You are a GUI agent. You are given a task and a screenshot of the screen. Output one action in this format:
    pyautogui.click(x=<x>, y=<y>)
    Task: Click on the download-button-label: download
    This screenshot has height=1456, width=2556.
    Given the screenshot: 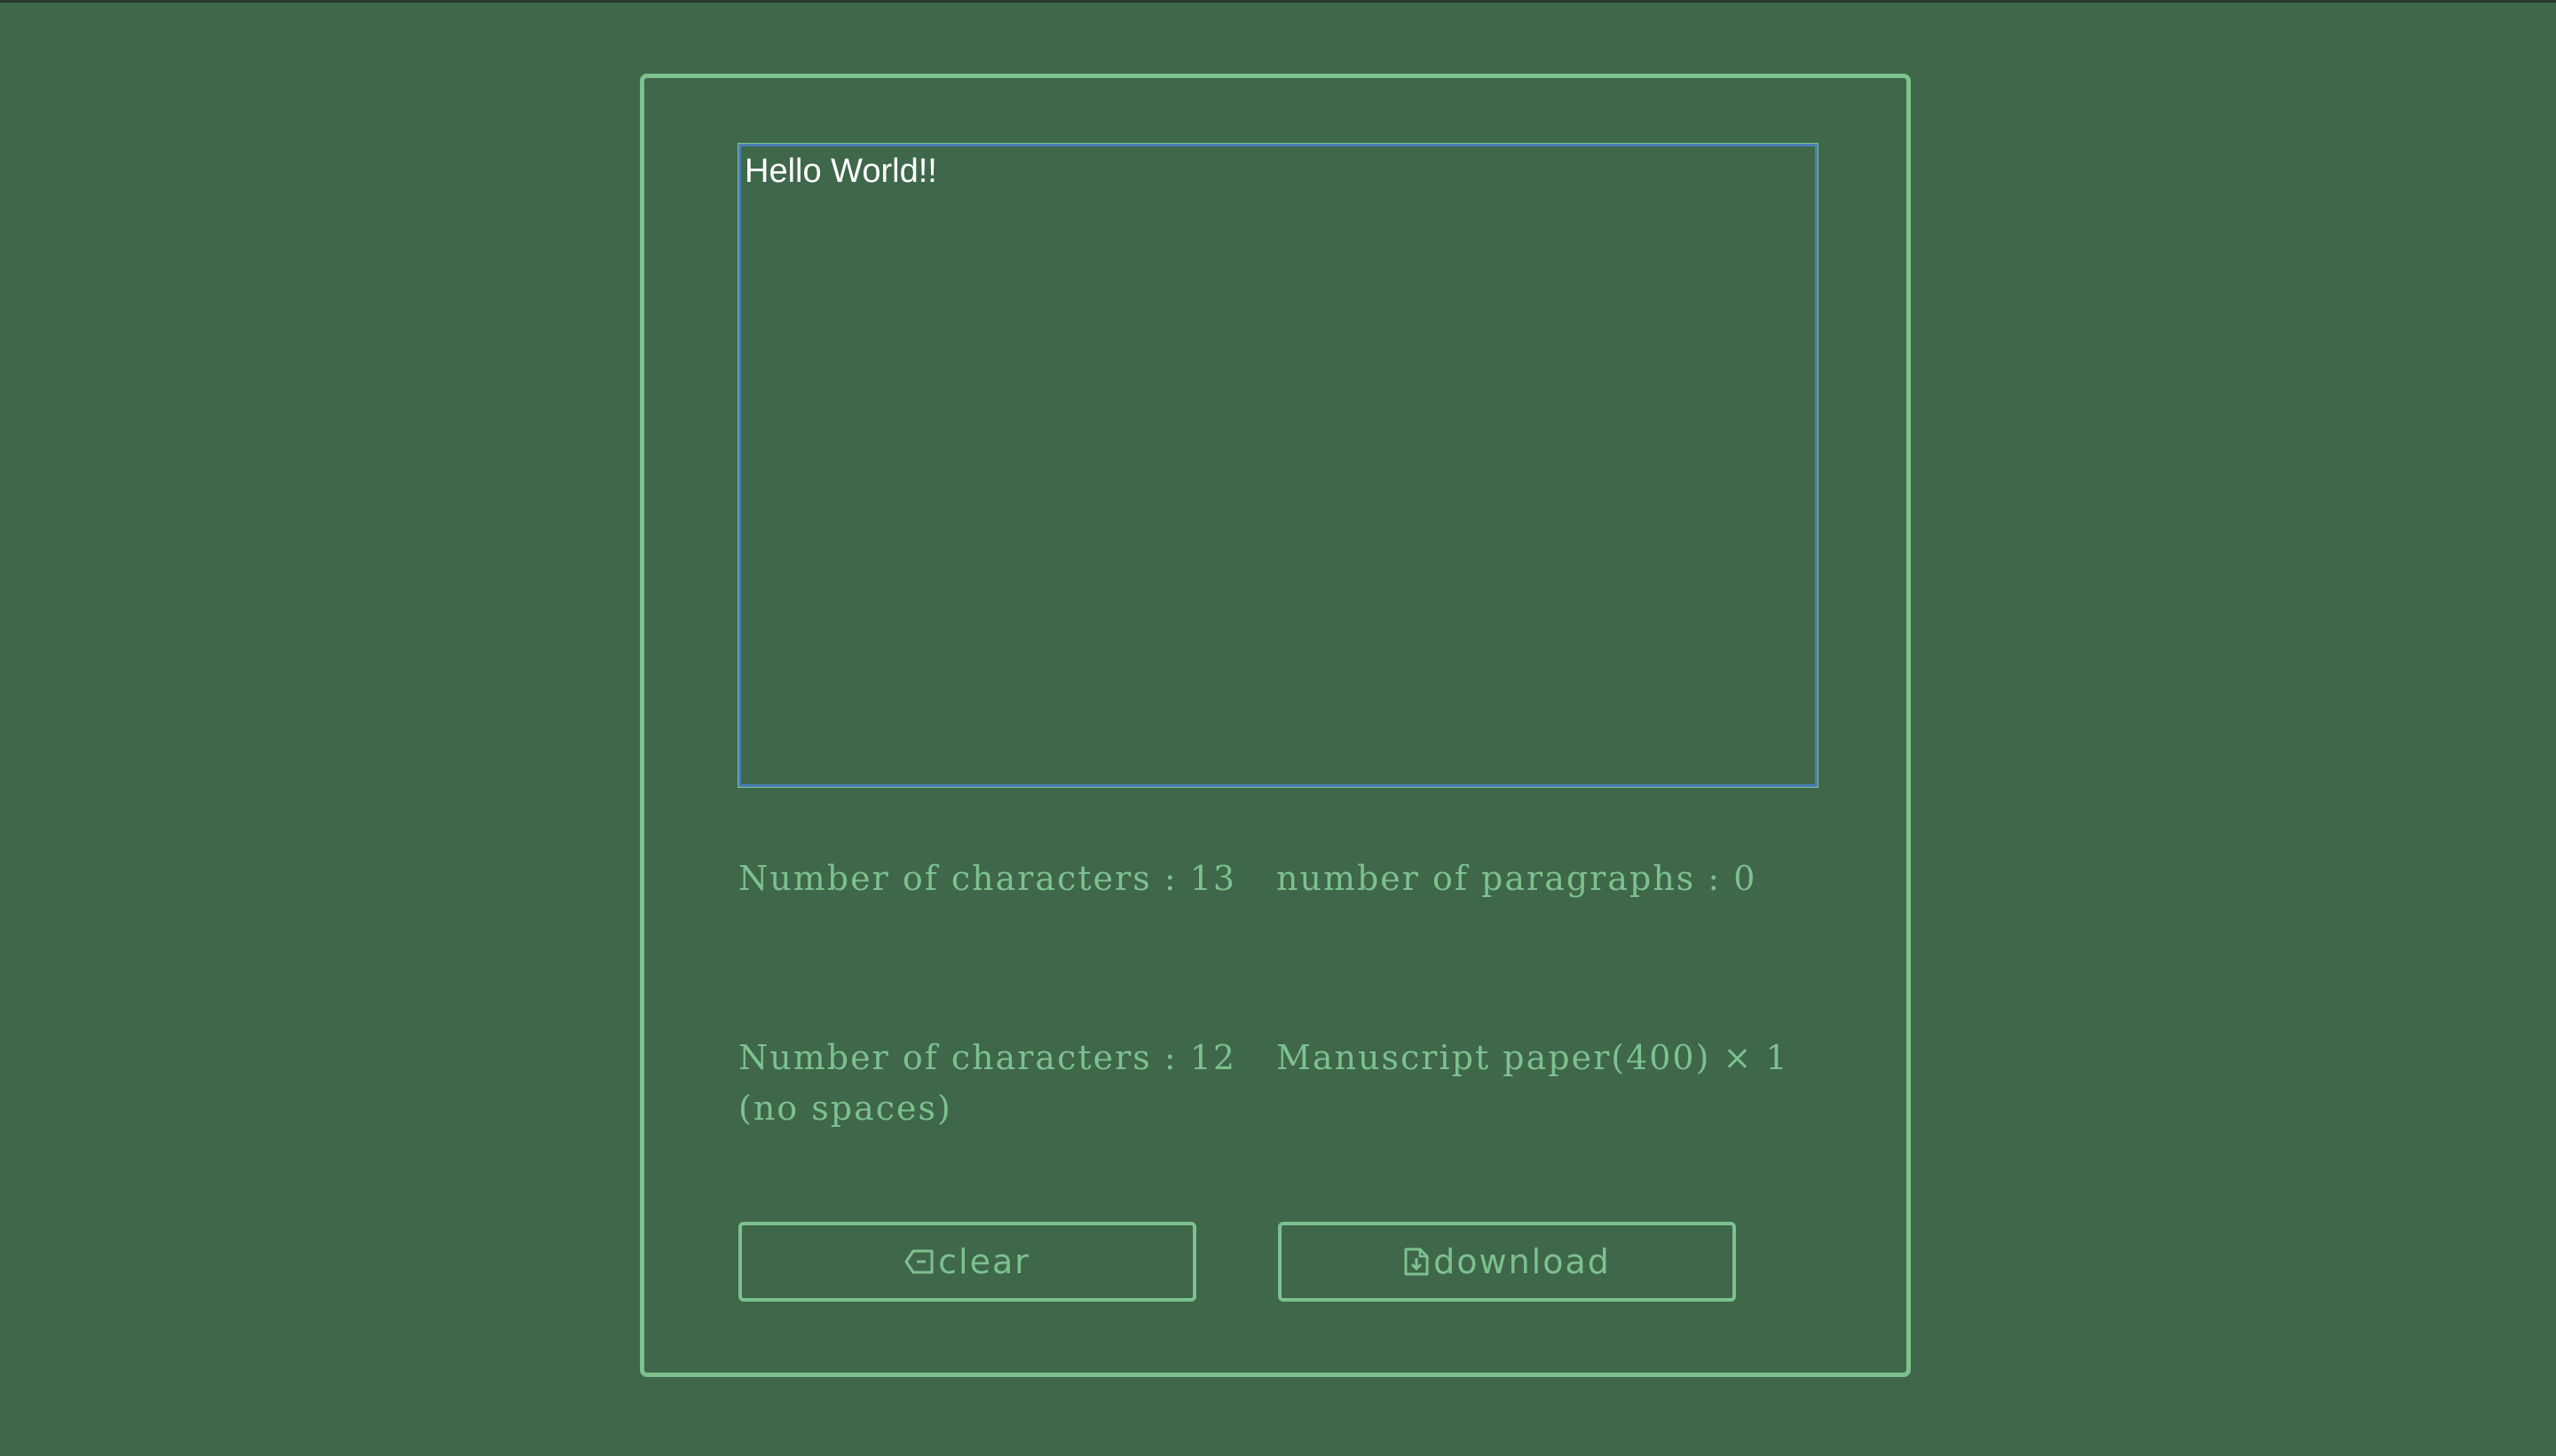 What is the action you would take?
    pyautogui.click(x=1522, y=1261)
    